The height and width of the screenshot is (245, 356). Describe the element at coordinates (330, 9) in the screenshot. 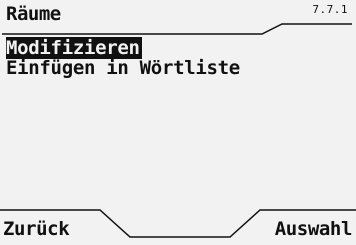

I see `menu-index: 7.7.1` at that location.